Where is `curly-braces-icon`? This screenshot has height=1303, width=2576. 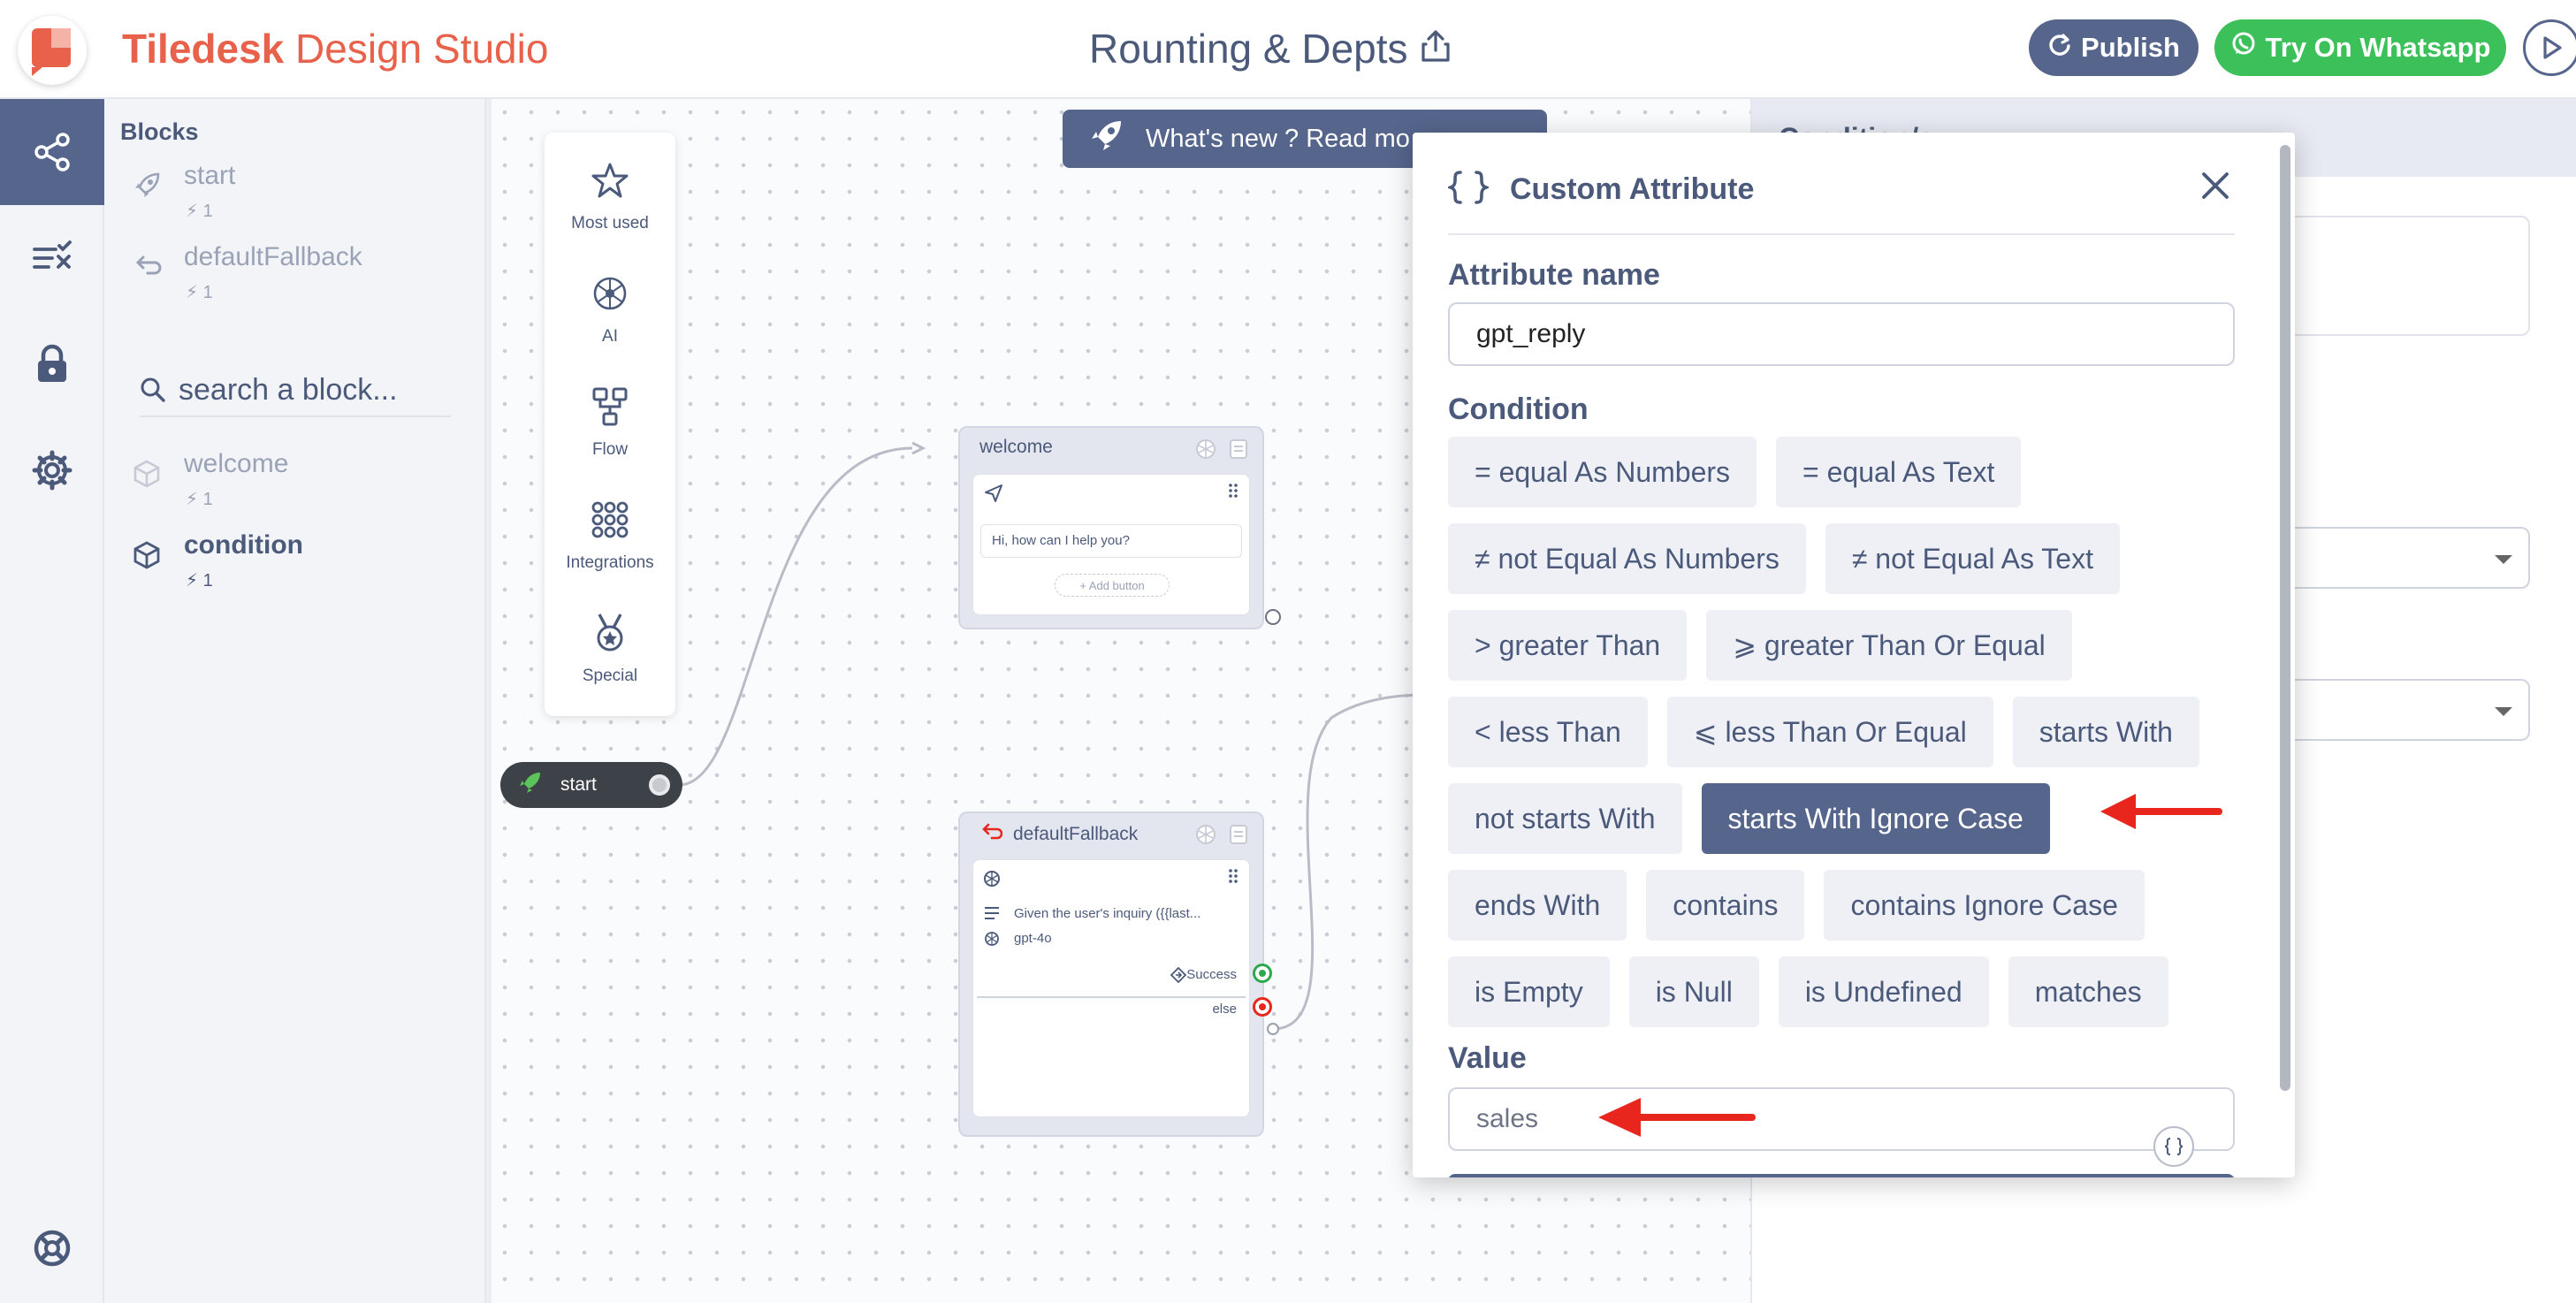
curly-braces-icon is located at coordinates (1468, 190).